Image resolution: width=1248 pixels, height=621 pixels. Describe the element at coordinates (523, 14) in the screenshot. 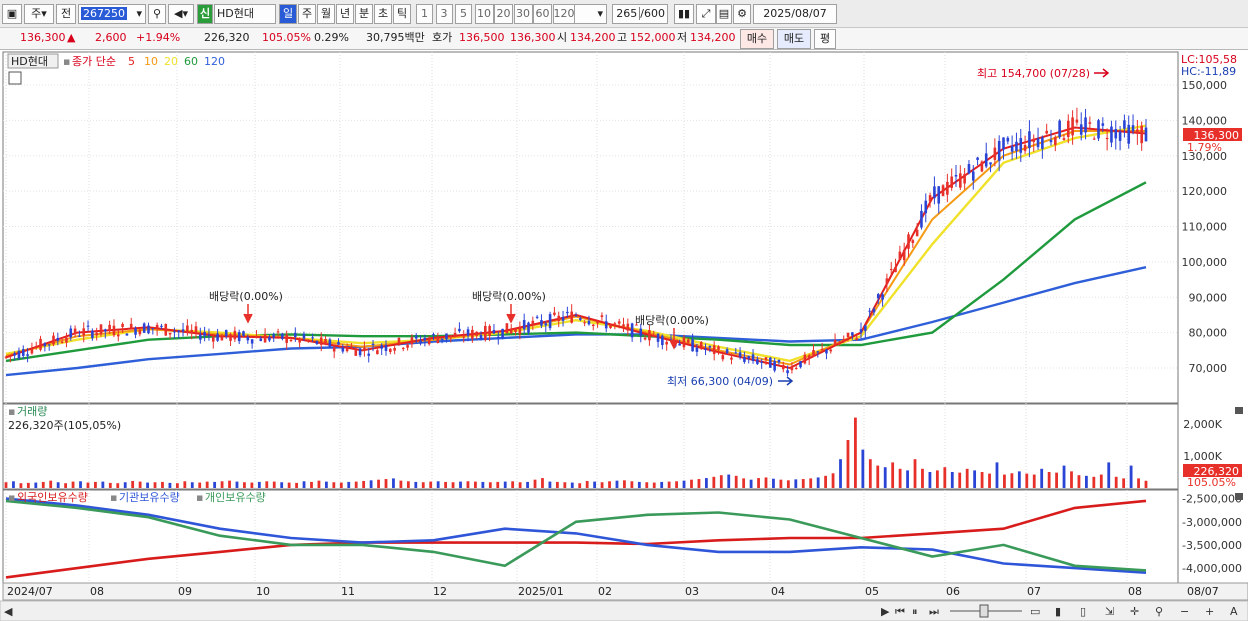

I see `interval-button-30: 30` at that location.